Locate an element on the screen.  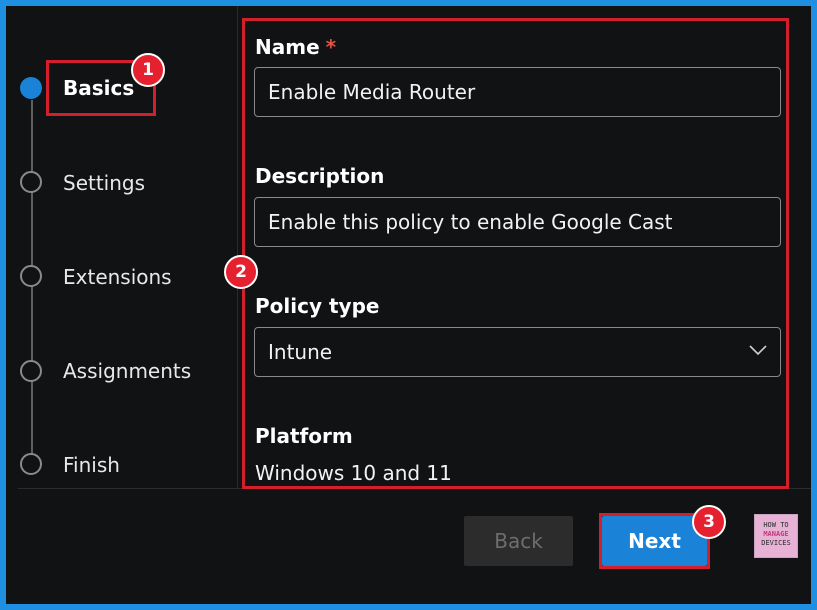
annotation-badge-3: 3 is located at coordinates (709, 522).